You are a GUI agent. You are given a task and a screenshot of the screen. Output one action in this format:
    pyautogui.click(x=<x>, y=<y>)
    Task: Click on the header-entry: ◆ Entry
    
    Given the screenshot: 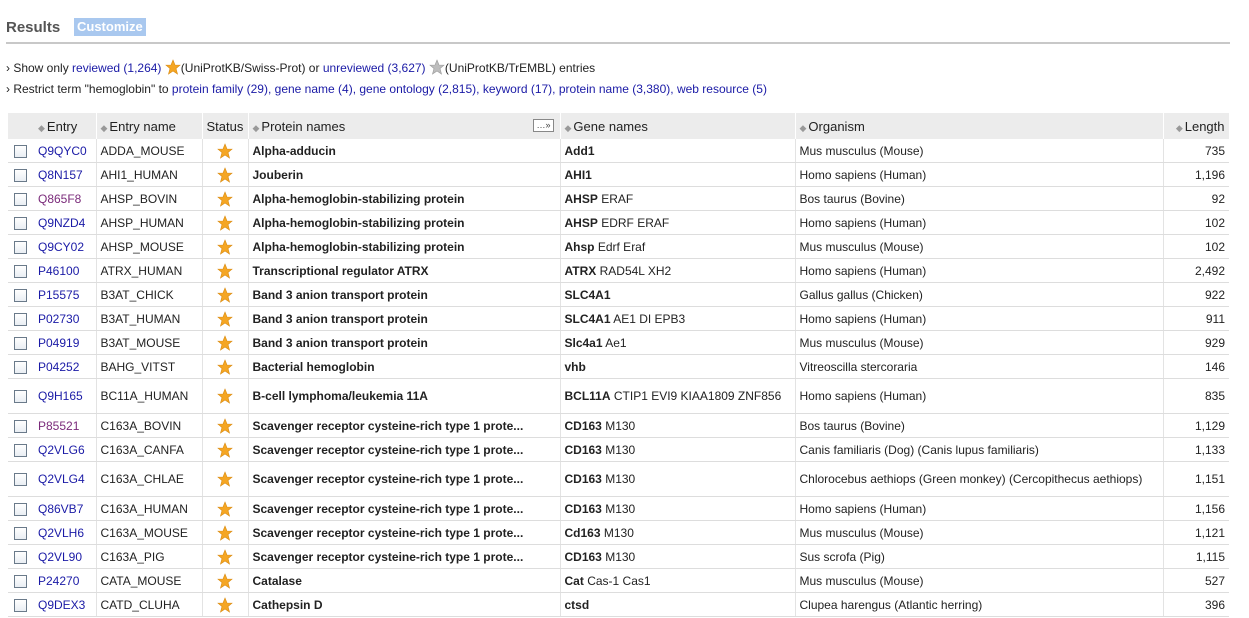 What is the action you would take?
    pyautogui.click(x=65, y=126)
    